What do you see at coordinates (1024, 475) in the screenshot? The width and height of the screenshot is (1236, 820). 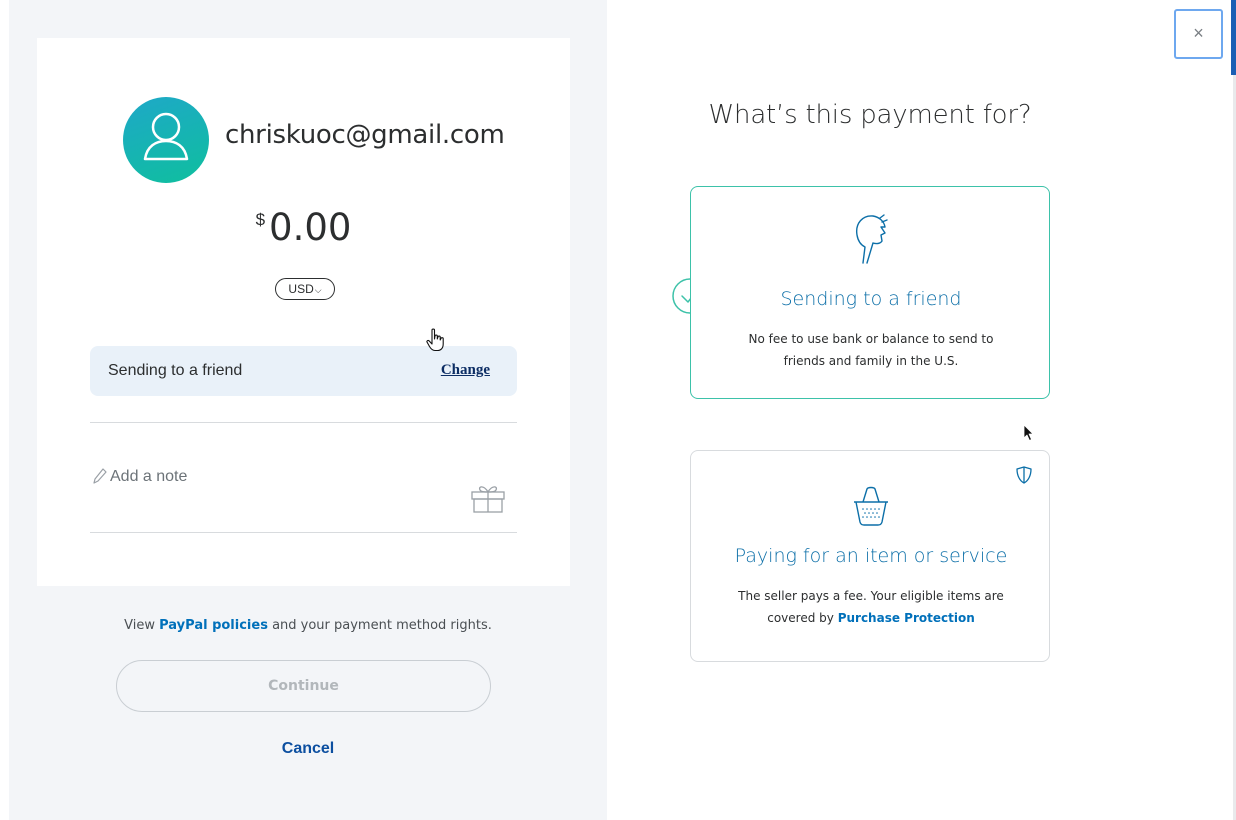 I see `shield-icon` at bounding box center [1024, 475].